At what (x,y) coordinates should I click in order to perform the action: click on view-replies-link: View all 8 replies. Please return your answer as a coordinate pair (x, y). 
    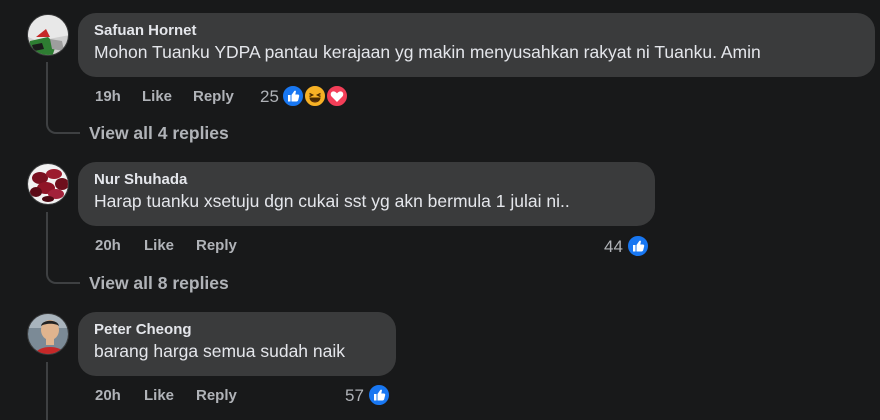
    Looking at the image, I should click on (159, 283).